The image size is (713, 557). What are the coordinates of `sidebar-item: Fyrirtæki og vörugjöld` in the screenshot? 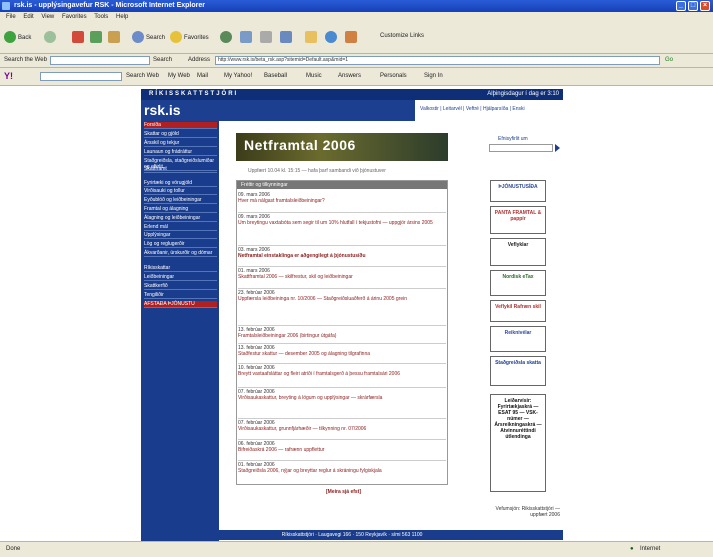 It's located at (180, 183).